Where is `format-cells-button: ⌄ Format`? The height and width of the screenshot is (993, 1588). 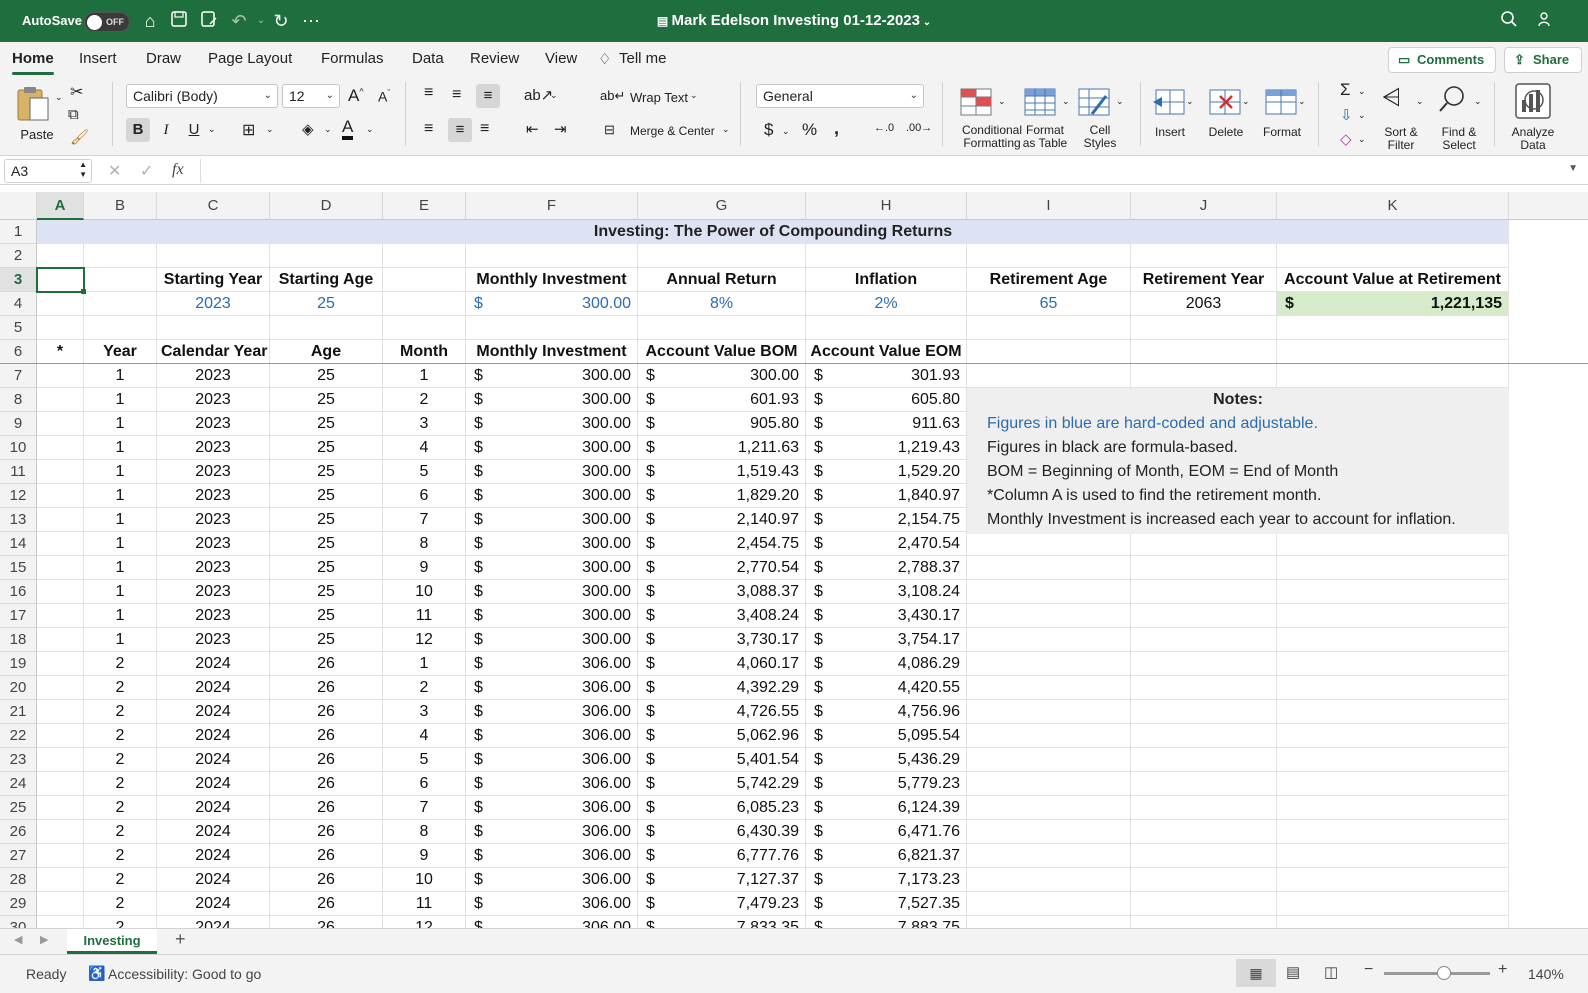
format-cells-button: ⌄ Format is located at coordinates (1286, 116).